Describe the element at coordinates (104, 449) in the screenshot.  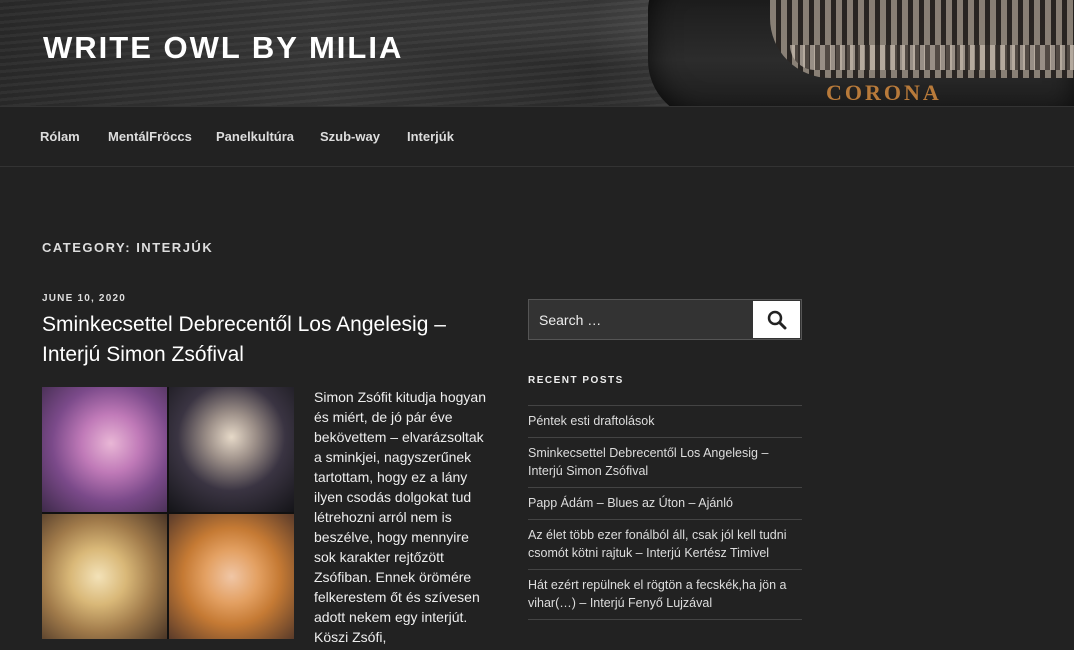
I see `makeup-photo-pink` at that location.